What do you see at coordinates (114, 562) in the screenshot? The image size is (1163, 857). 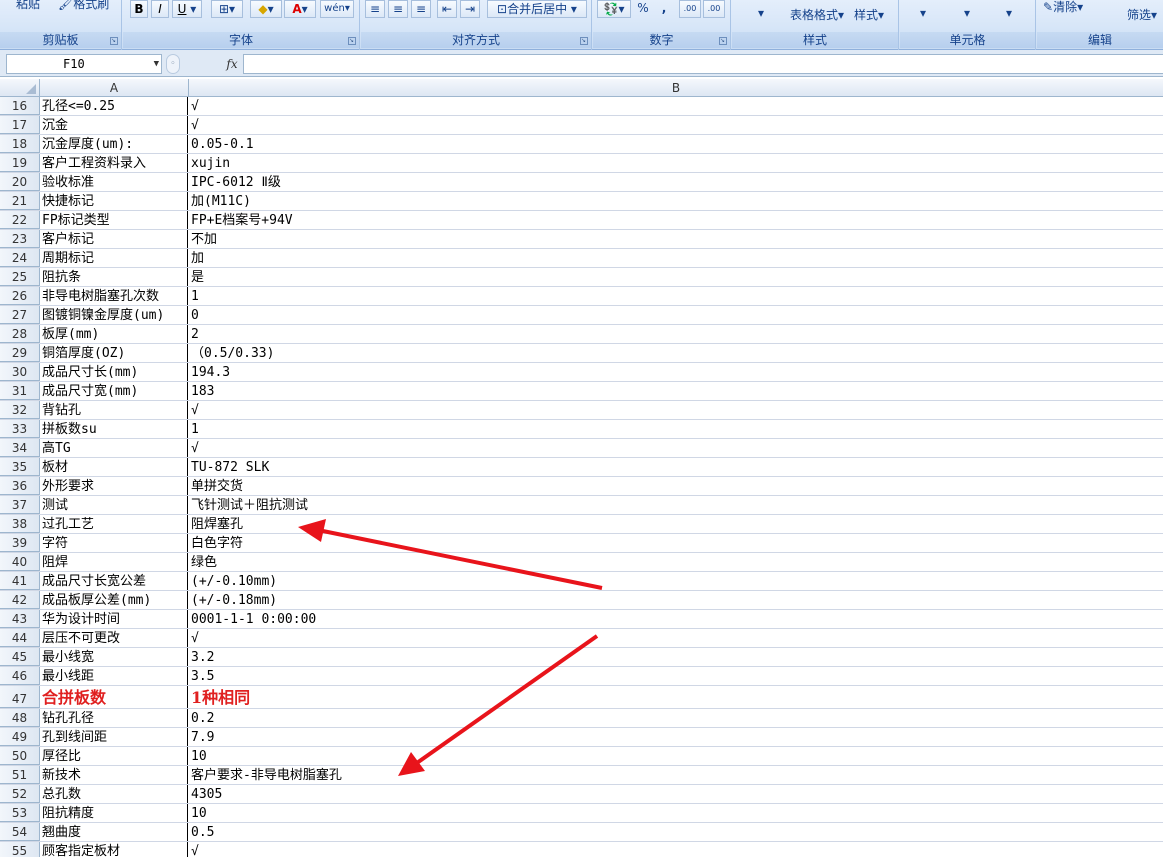 I see `cell-a: 阻焊` at bounding box center [114, 562].